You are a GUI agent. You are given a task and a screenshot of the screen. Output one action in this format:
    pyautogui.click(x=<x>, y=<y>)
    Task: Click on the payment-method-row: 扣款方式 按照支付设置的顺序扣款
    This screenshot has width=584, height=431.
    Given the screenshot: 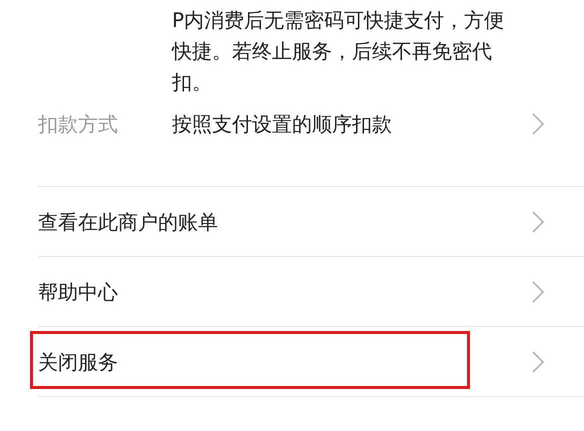 What is the action you would take?
    pyautogui.click(x=292, y=124)
    